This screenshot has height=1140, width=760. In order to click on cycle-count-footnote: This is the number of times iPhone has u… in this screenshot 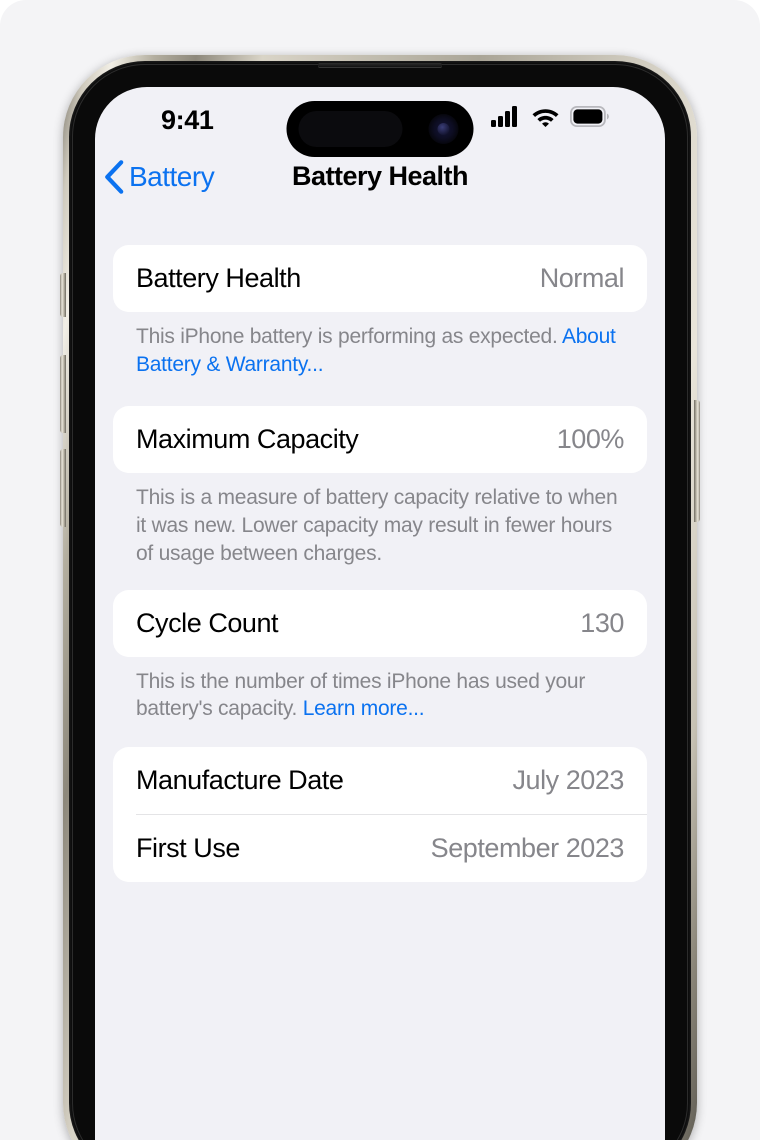, I will do `click(380, 690)`.